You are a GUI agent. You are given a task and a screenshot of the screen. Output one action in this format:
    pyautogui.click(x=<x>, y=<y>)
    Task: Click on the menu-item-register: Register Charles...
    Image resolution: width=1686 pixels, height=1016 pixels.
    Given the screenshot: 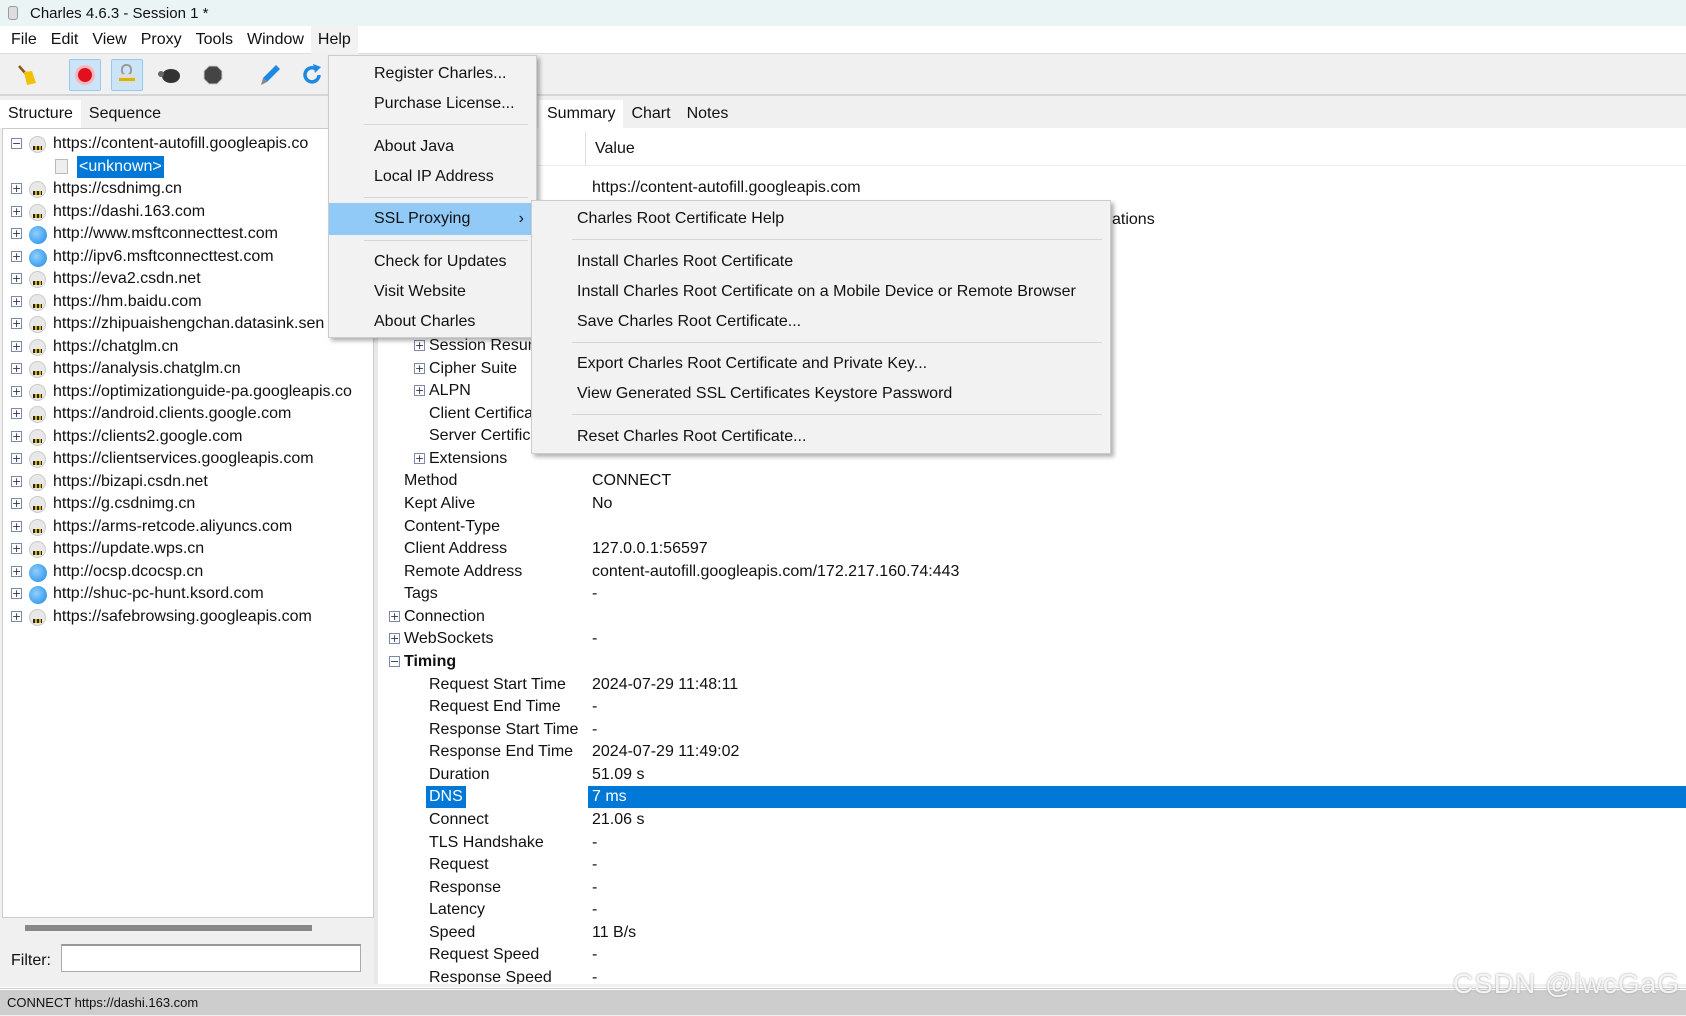 What is the action you would take?
    pyautogui.click(x=432, y=74)
    